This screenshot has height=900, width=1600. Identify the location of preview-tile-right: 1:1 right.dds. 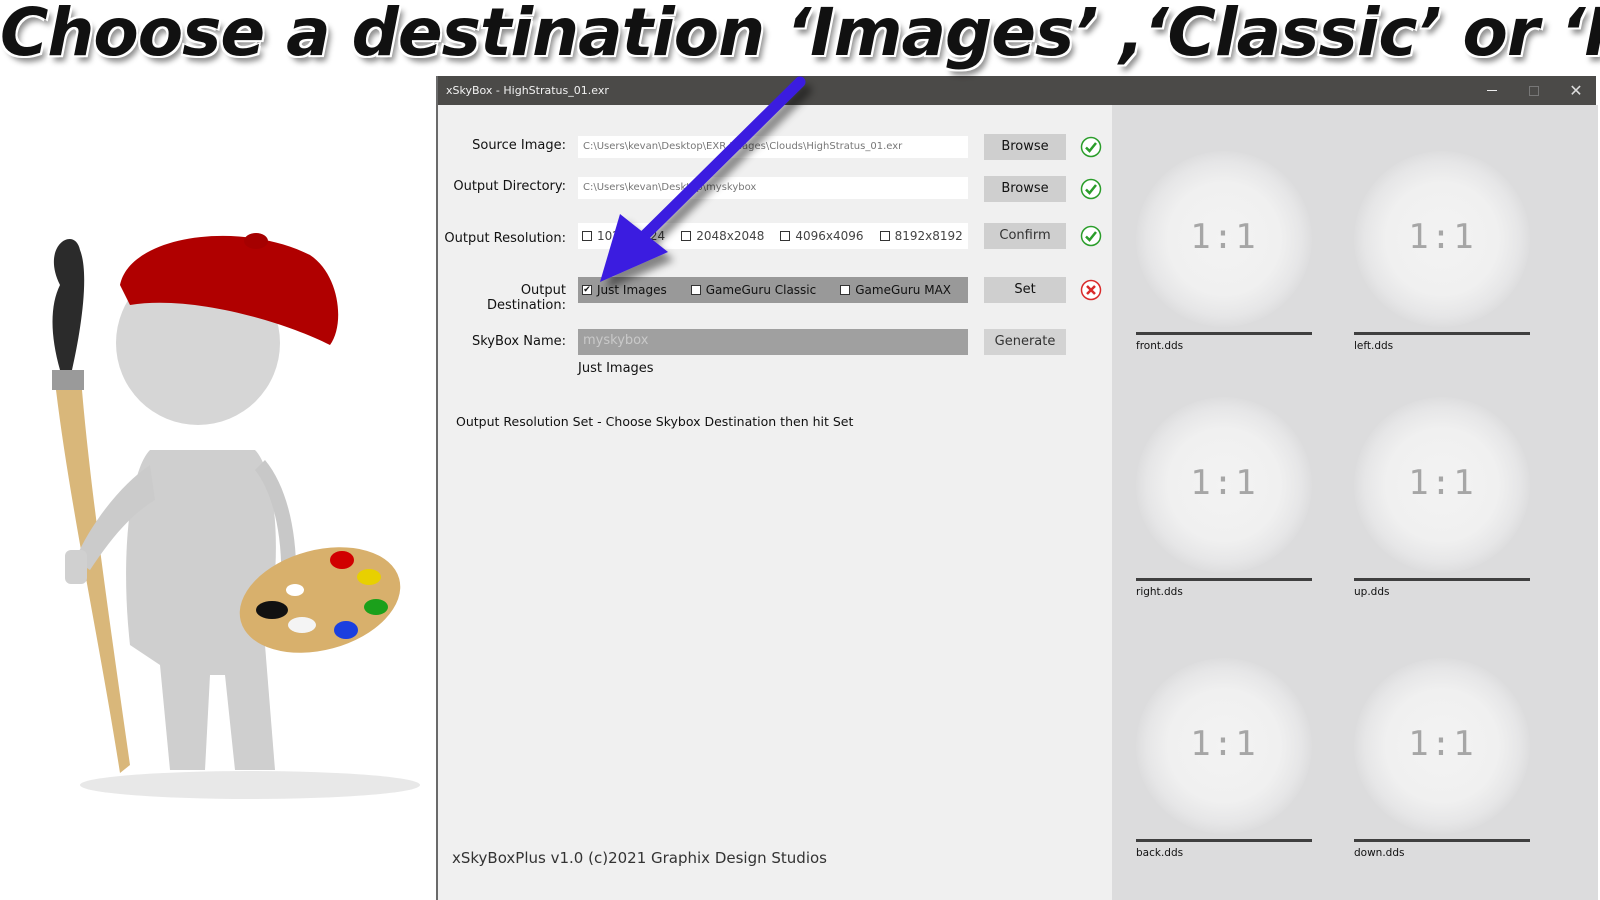
(1226, 494).